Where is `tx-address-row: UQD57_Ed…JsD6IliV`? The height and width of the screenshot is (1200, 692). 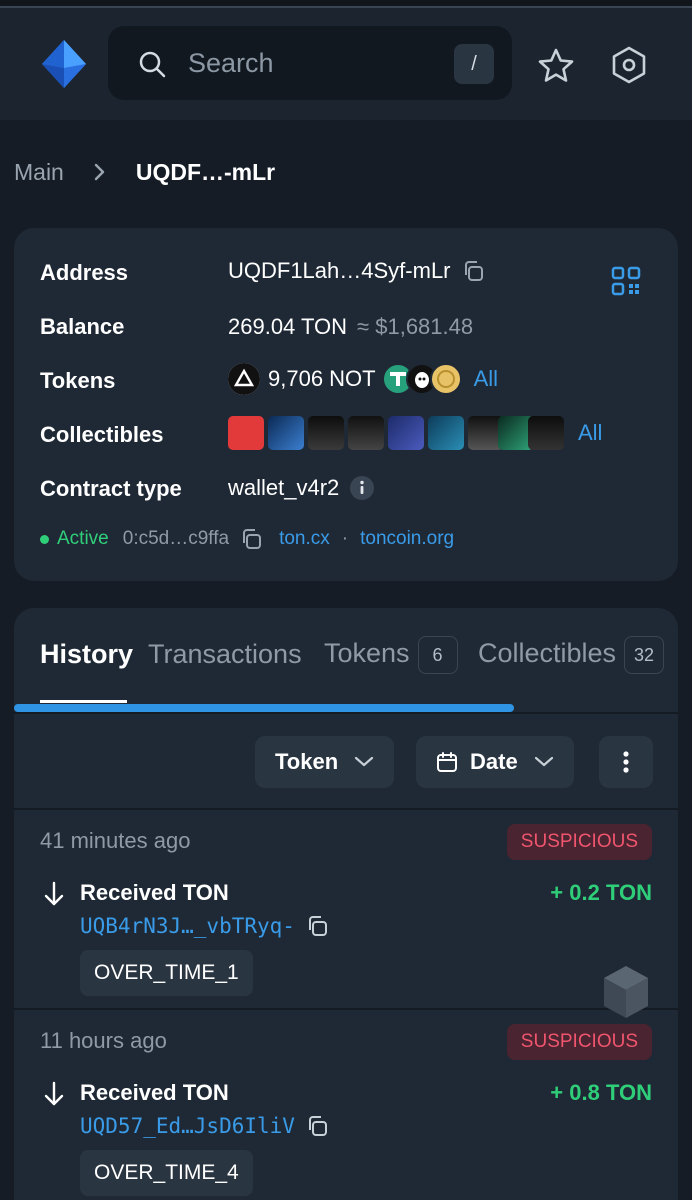
tx-address-row: UQD57_Ed…JsD6IliV is located at coordinates (204, 1126).